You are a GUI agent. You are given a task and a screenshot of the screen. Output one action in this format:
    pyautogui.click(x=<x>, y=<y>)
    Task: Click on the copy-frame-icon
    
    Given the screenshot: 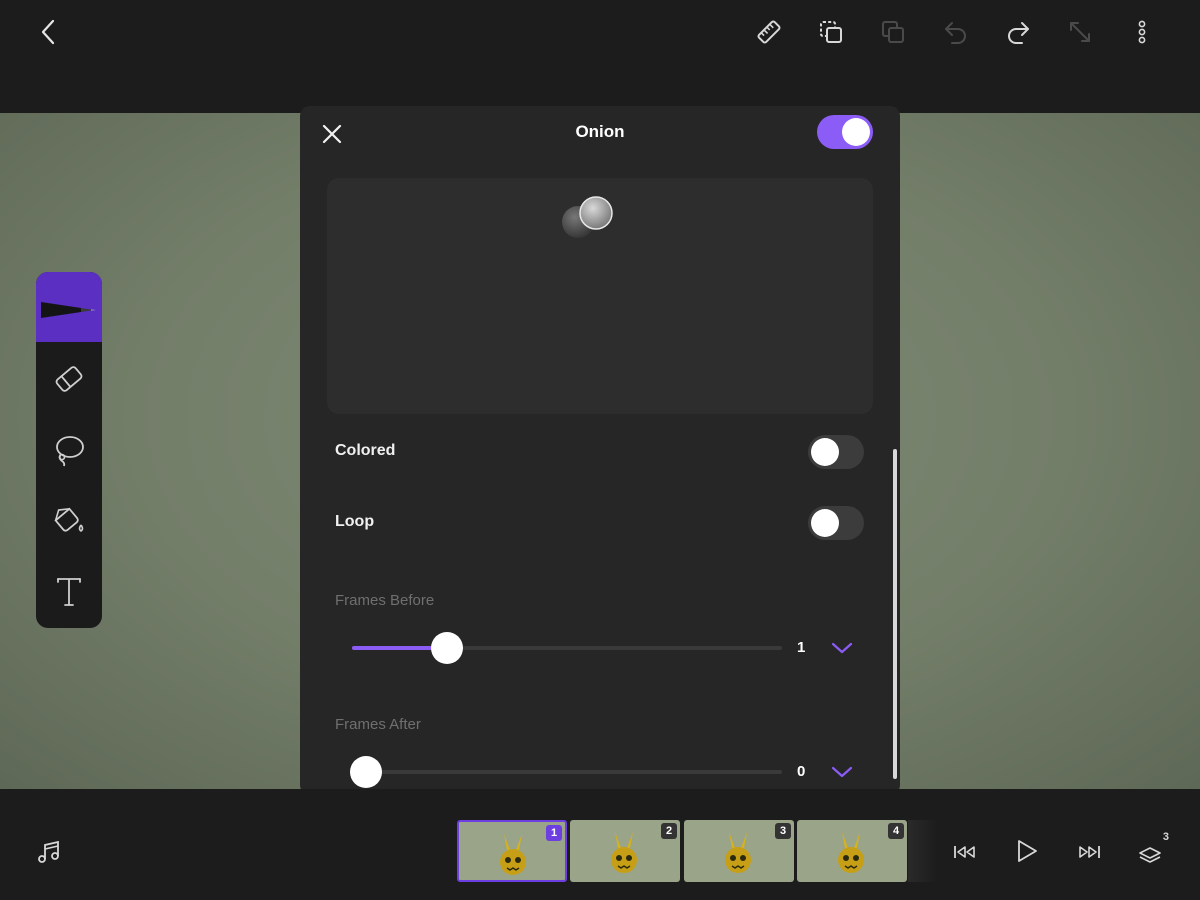 What is the action you would take?
    pyautogui.click(x=831, y=32)
    